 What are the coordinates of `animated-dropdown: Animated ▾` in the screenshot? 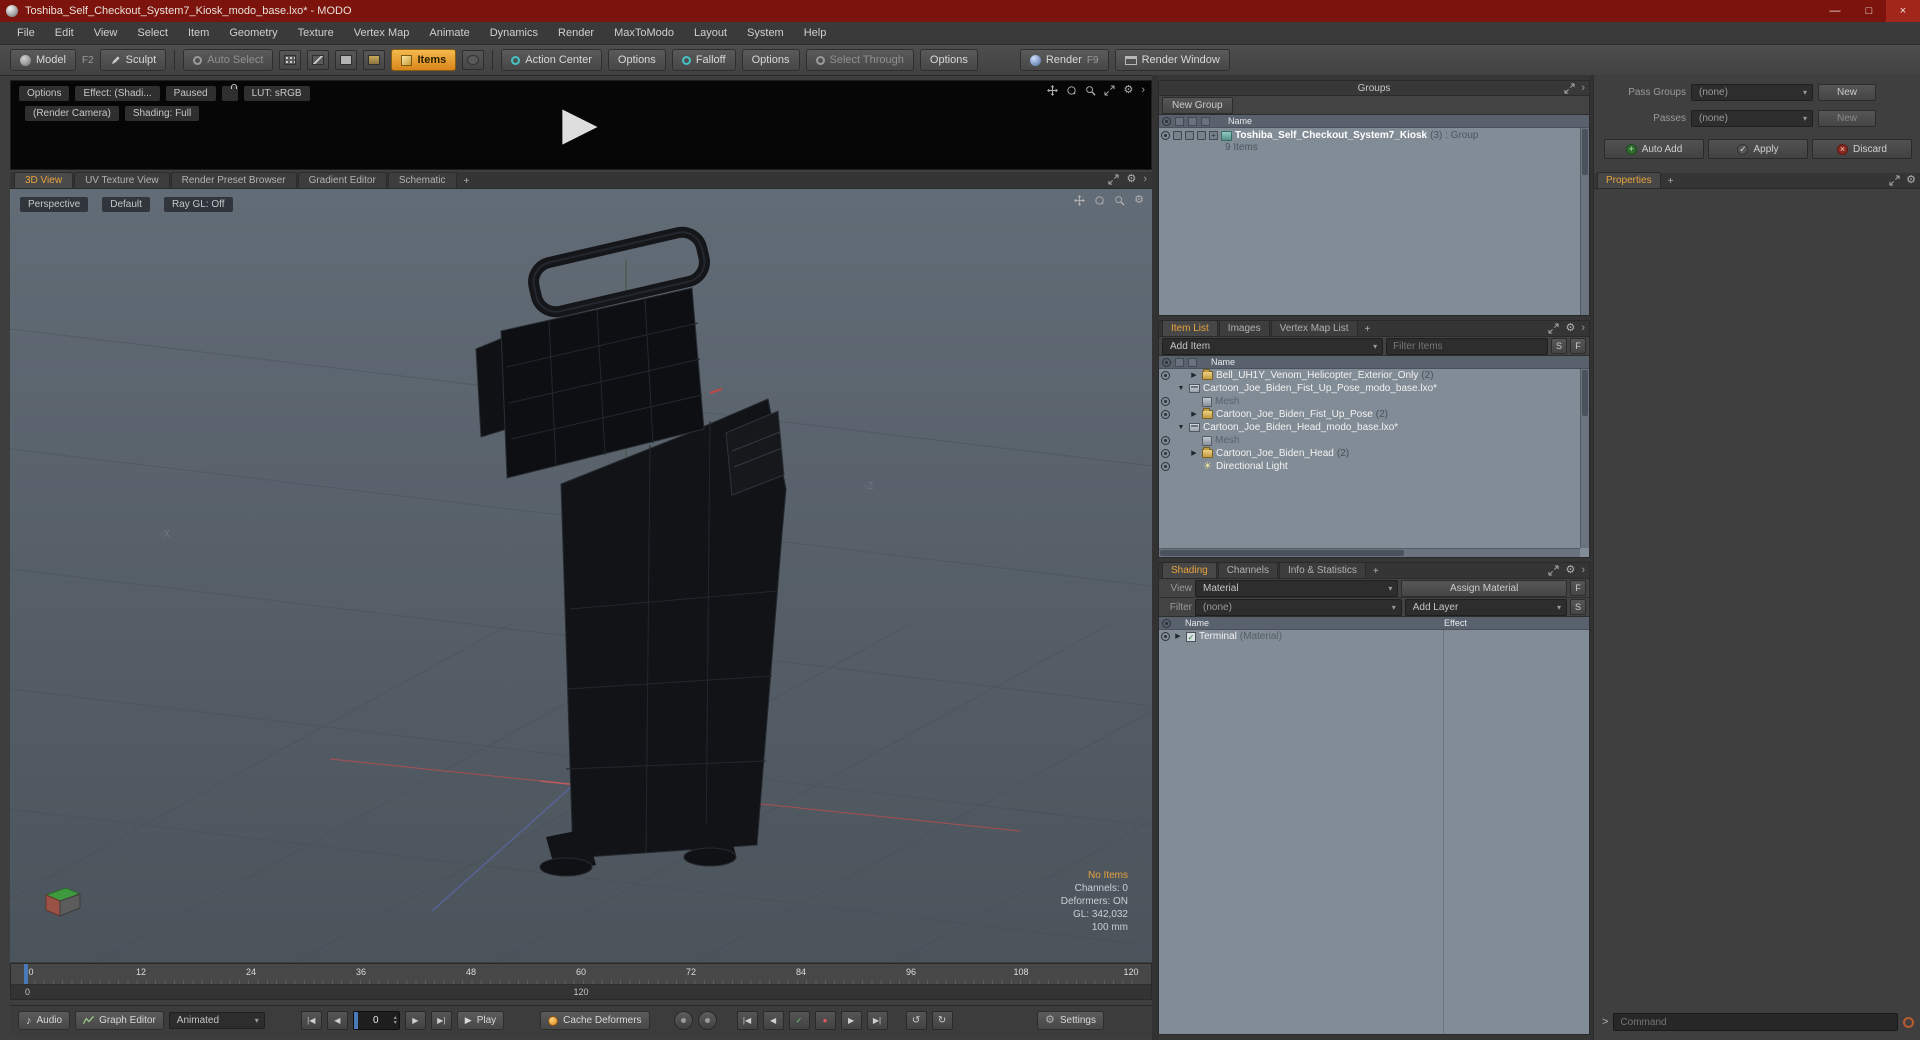 It's located at (216, 1020).